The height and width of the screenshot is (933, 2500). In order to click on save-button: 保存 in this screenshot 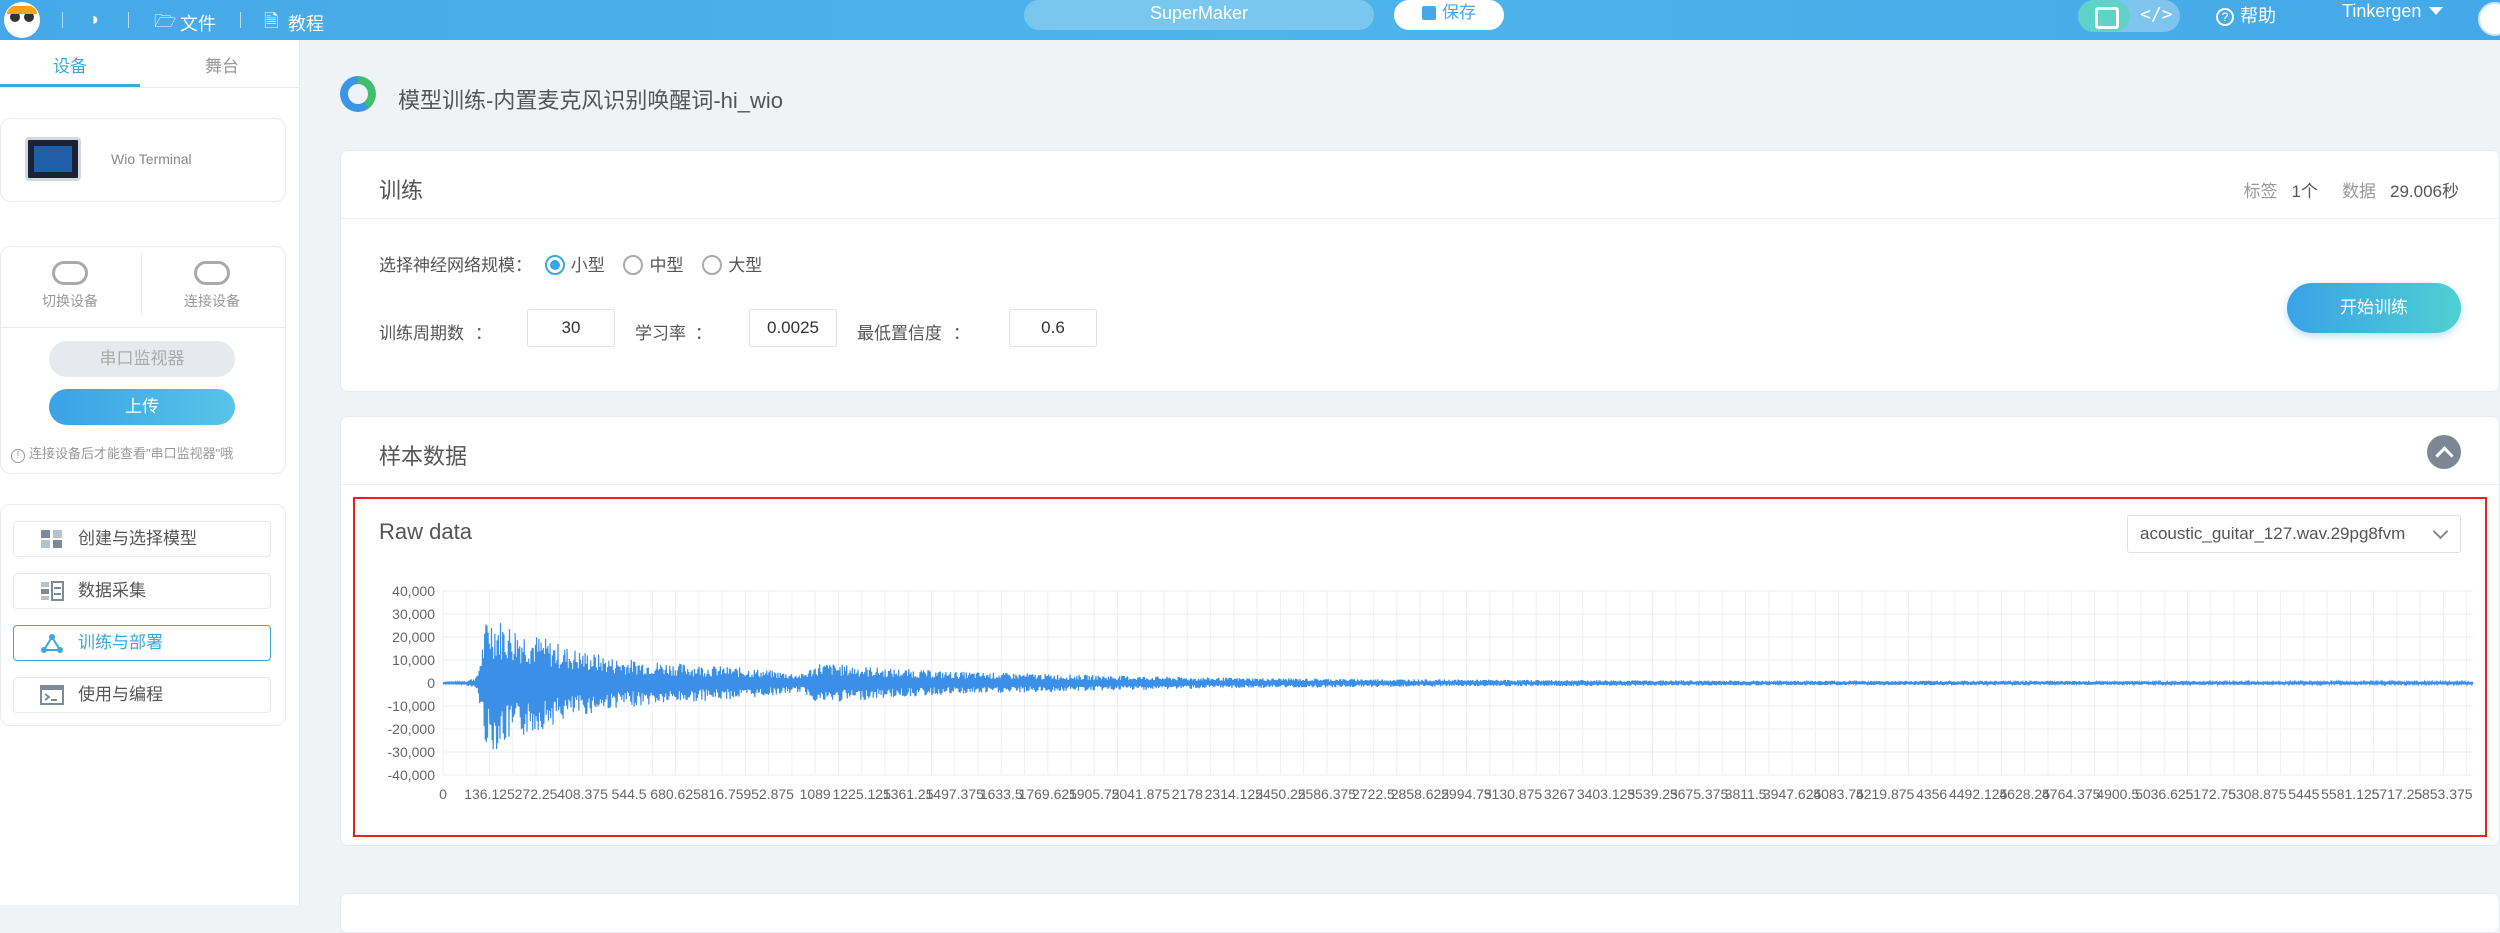, I will do `click(1449, 15)`.